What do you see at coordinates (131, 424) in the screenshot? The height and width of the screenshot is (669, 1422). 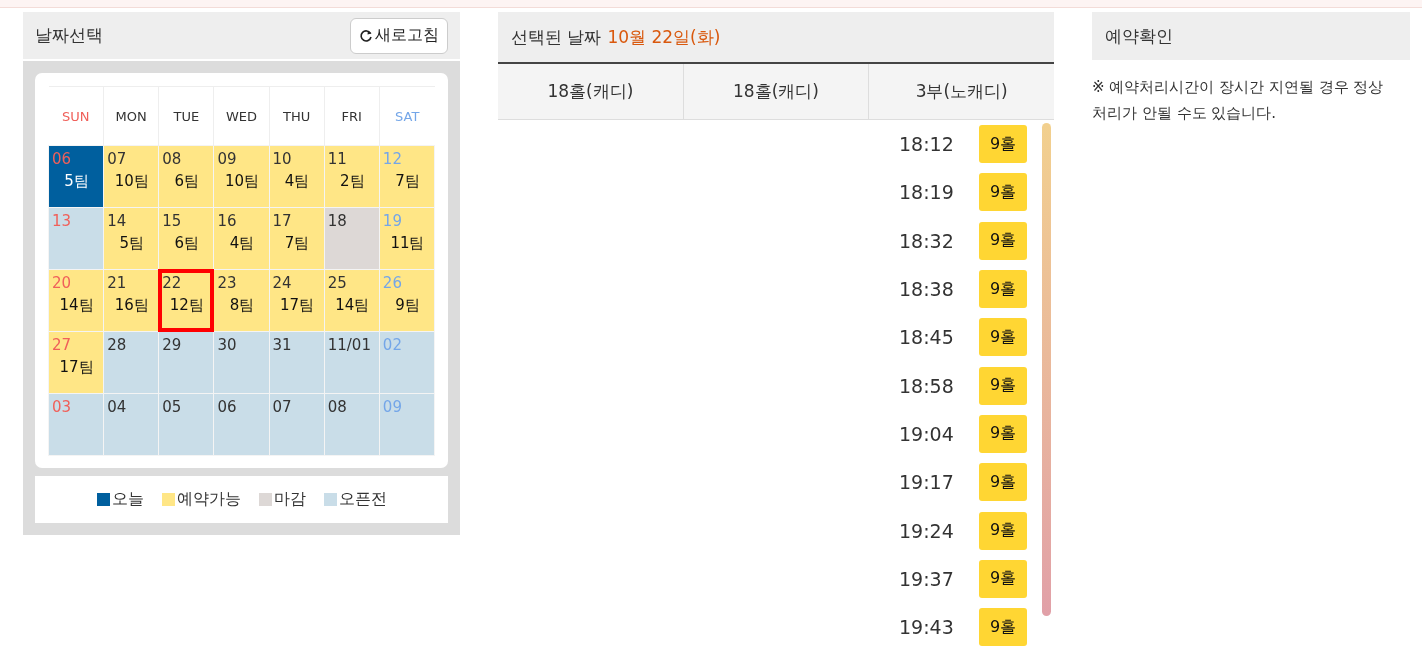 I see `calendar-day: 04` at bounding box center [131, 424].